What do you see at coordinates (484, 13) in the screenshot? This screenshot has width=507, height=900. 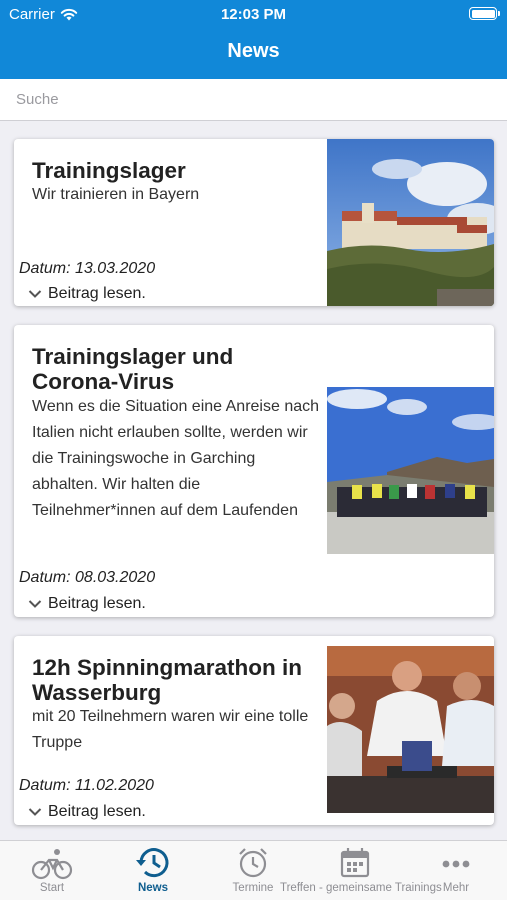 I see `battery-icon` at bounding box center [484, 13].